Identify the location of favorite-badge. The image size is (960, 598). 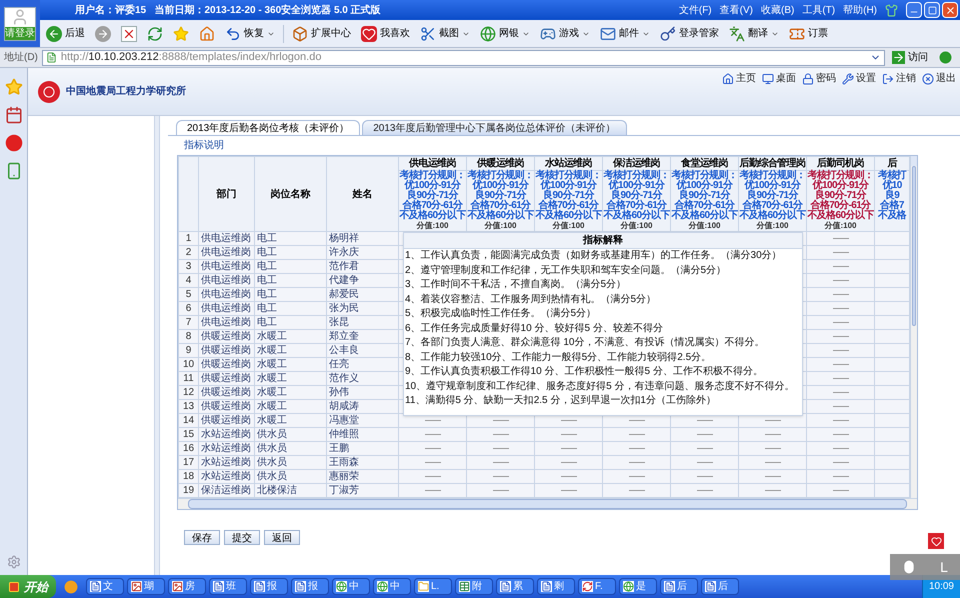
(936, 541).